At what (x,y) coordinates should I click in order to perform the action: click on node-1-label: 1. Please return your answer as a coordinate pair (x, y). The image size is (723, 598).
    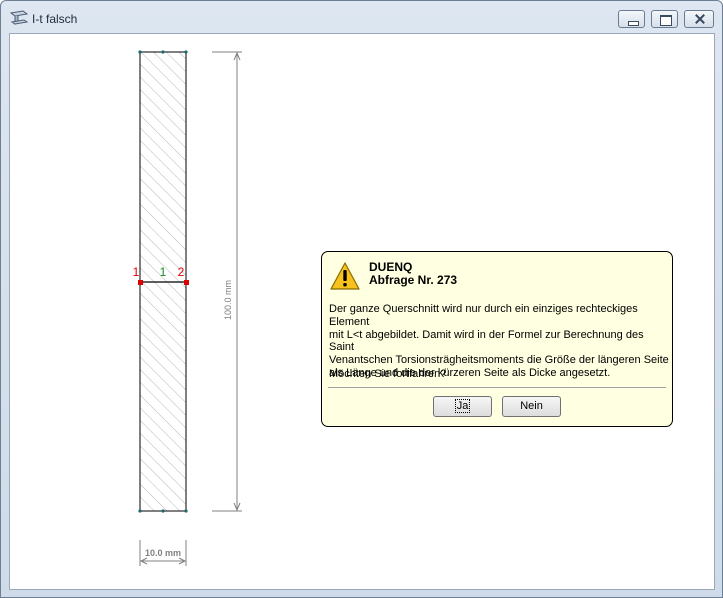
    Looking at the image, I should click on (136, 272).